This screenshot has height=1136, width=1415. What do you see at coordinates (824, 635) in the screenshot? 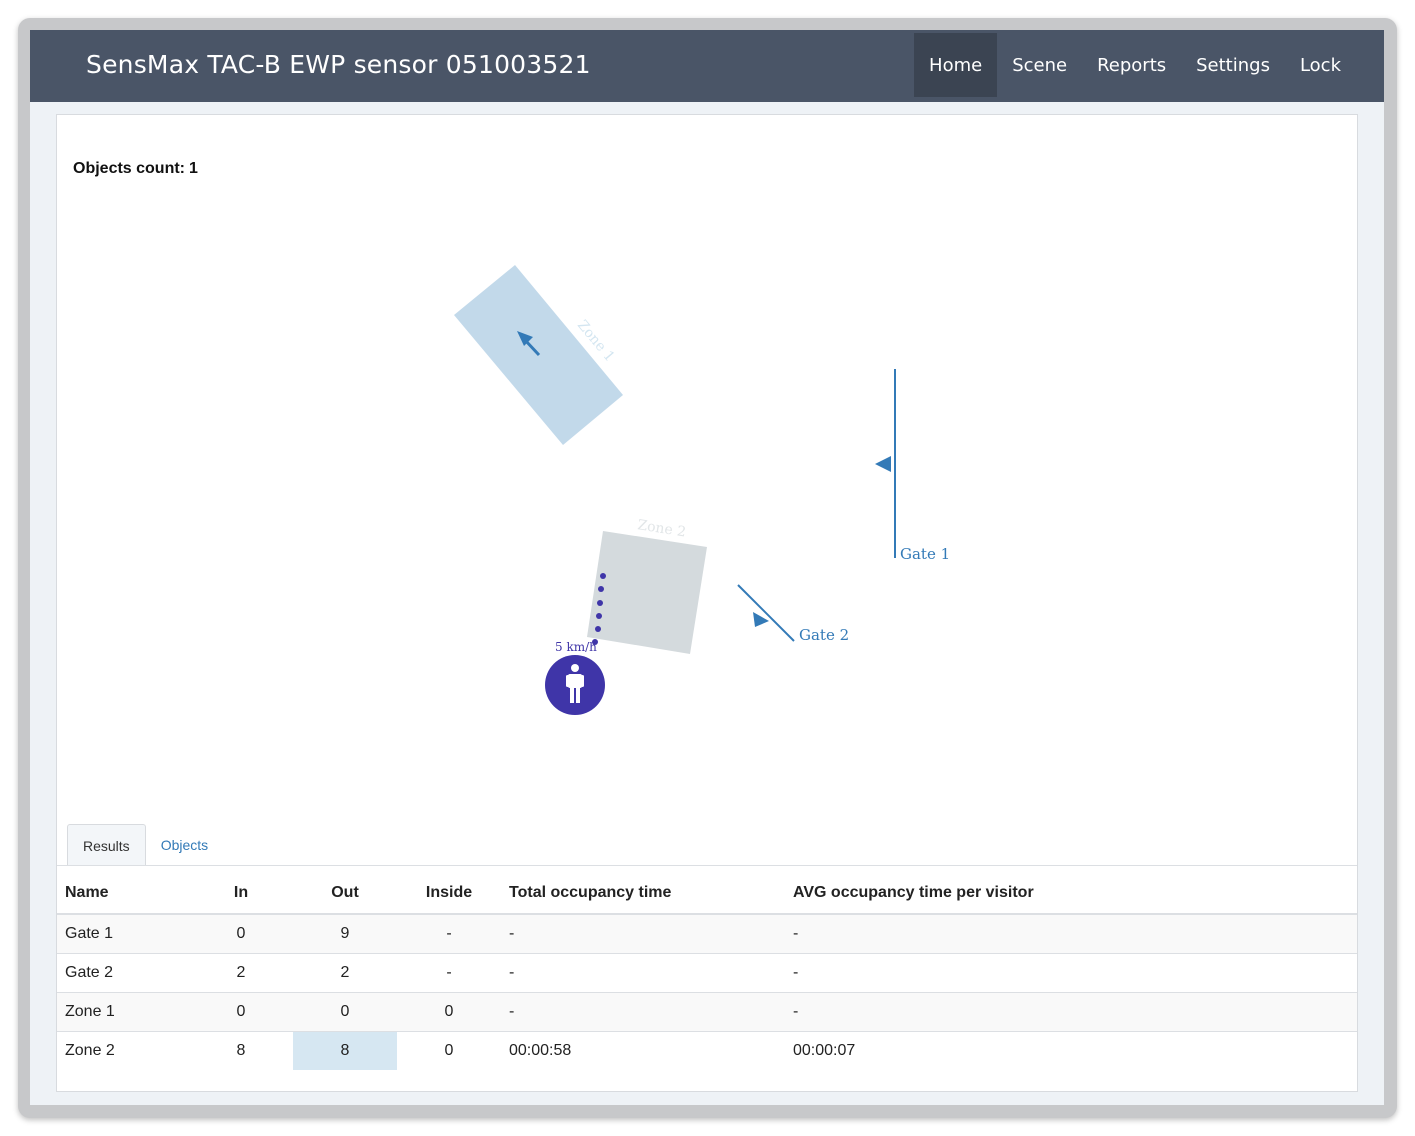
I see `gate-2-label: Gate 2` at bounding box center [824, 635].